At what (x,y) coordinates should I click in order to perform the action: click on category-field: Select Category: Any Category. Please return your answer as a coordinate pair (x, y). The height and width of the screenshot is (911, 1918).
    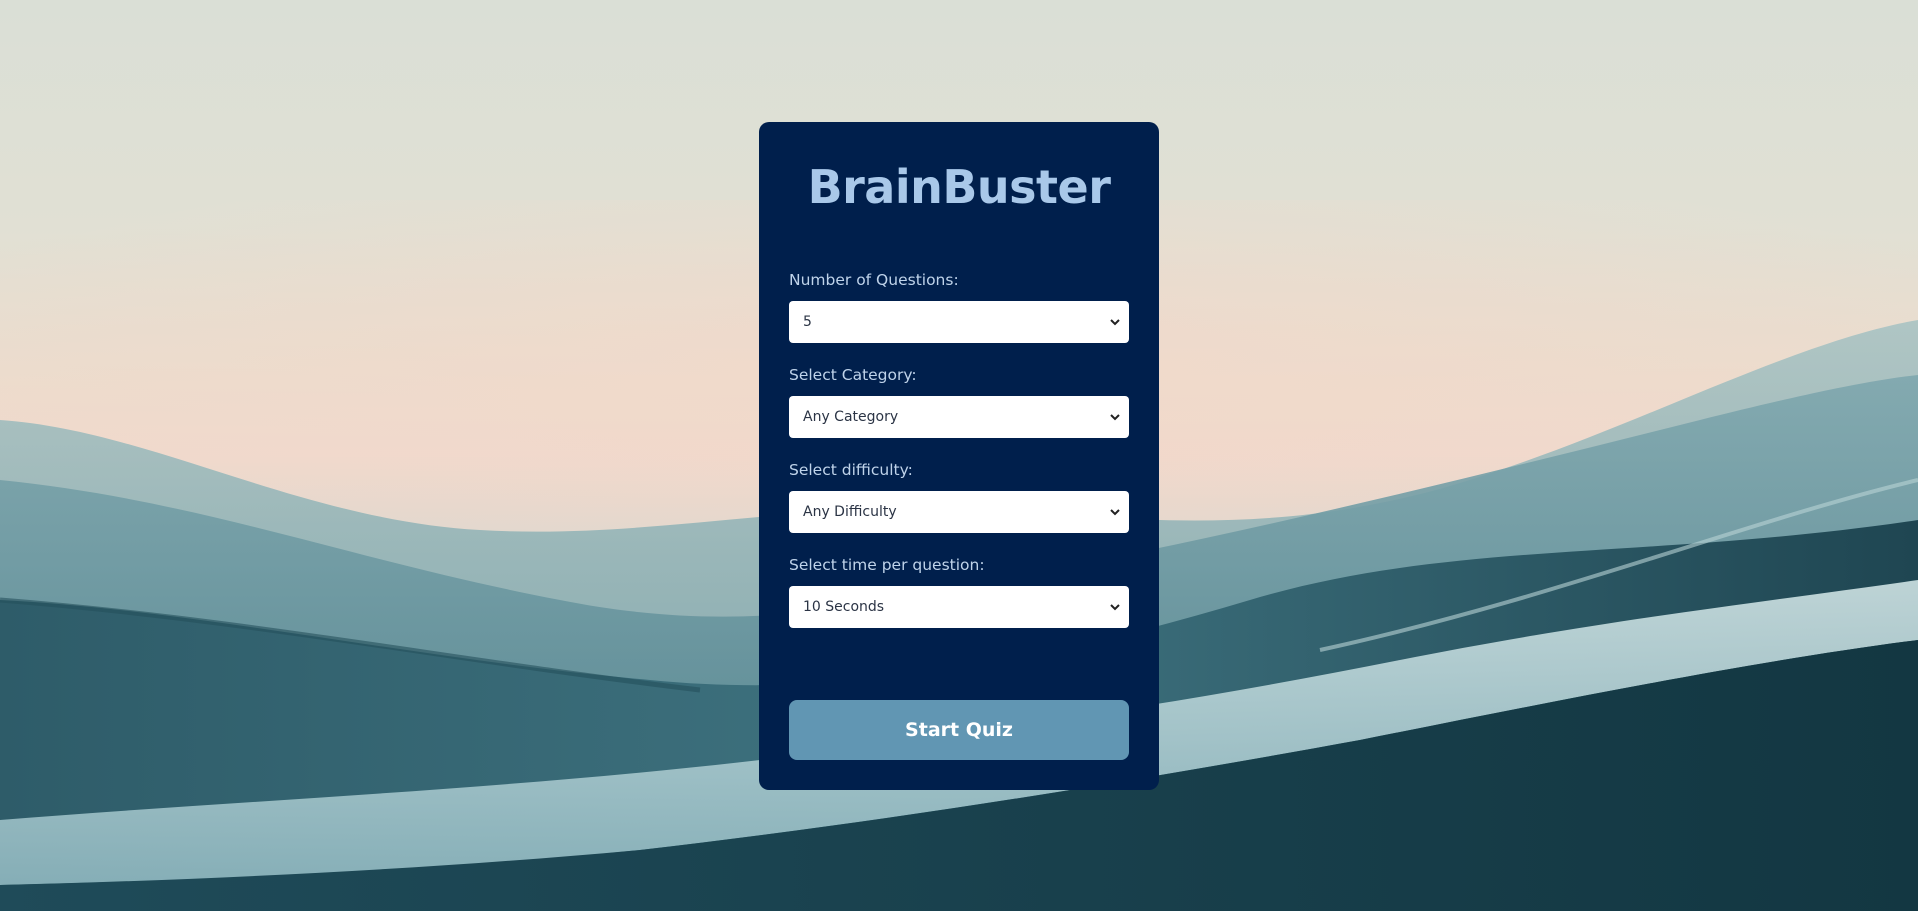
    Looking at the image, I should click on (959, 402).